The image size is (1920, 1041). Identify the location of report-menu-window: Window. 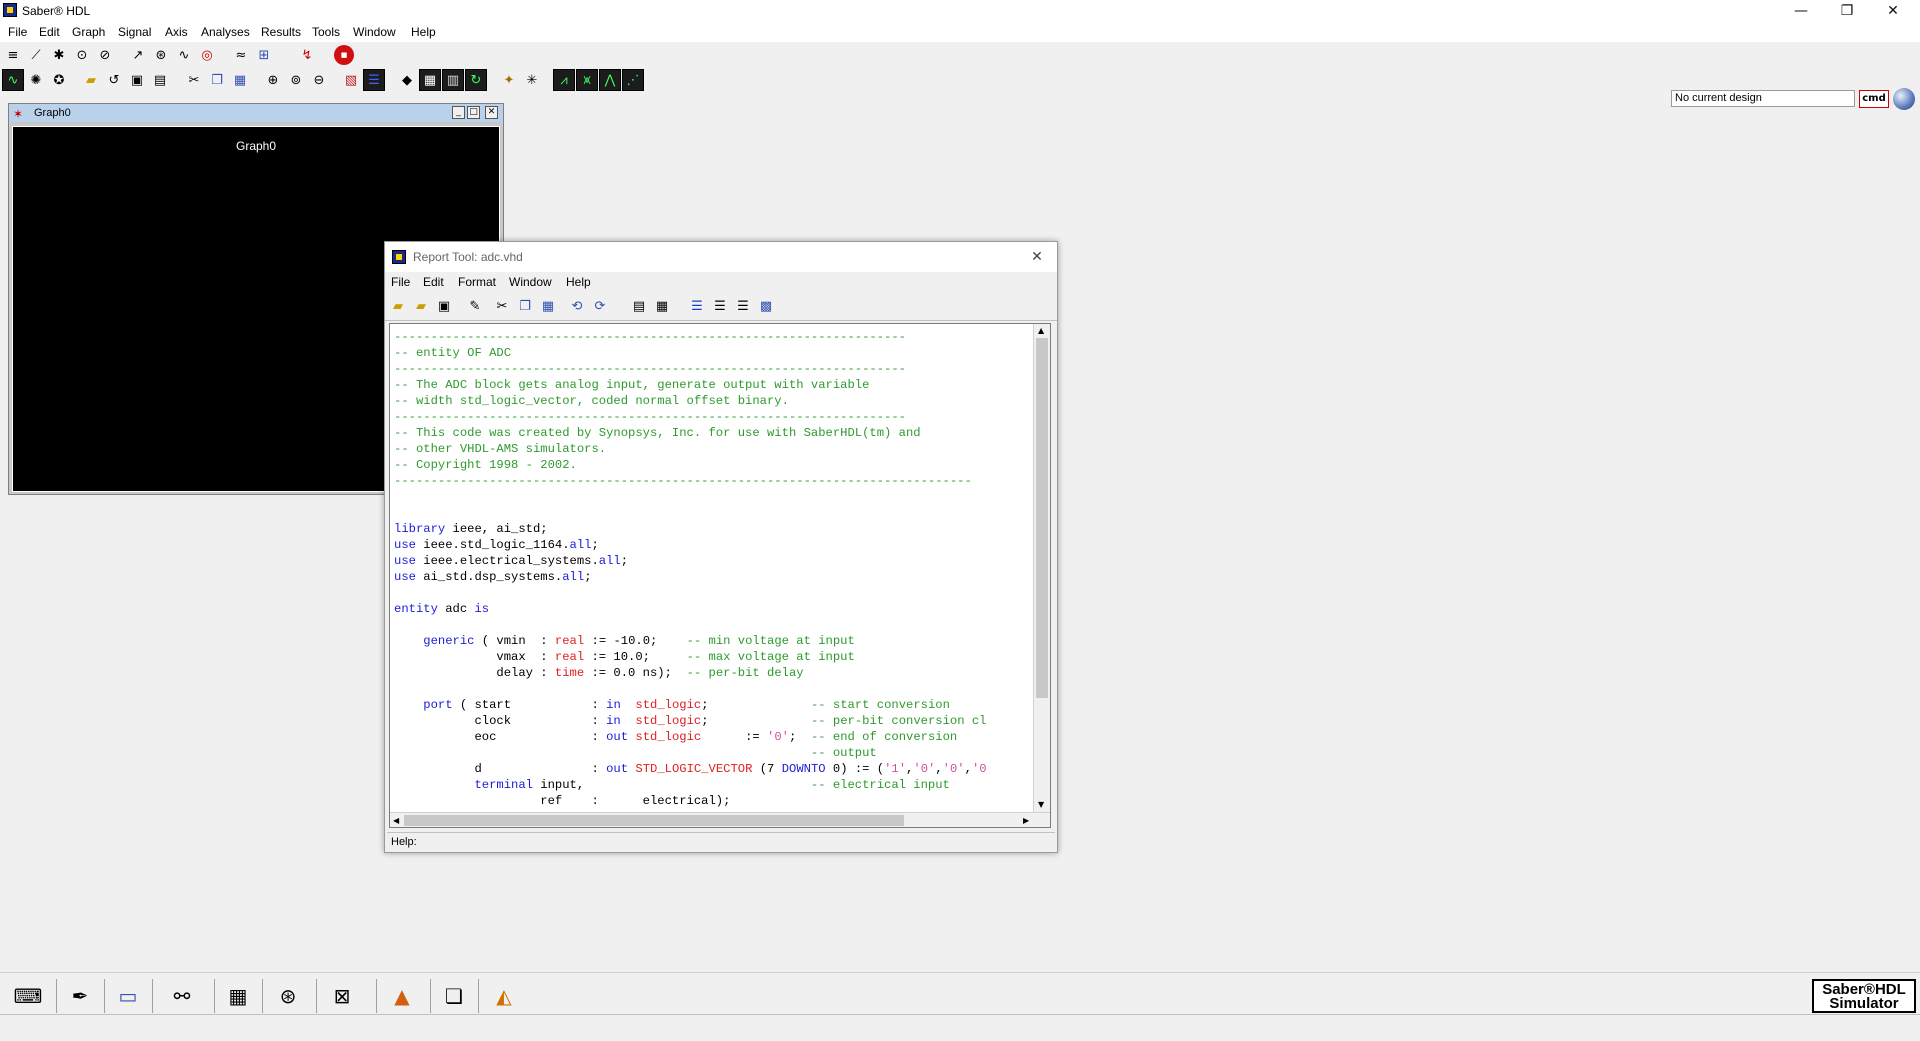
(530, 282).